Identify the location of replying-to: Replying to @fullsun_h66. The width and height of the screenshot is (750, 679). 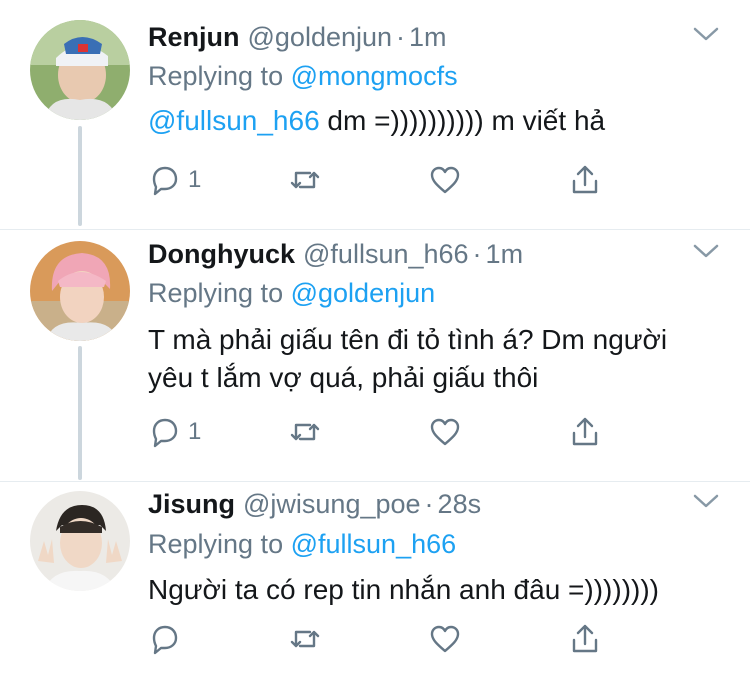
(302, 544).